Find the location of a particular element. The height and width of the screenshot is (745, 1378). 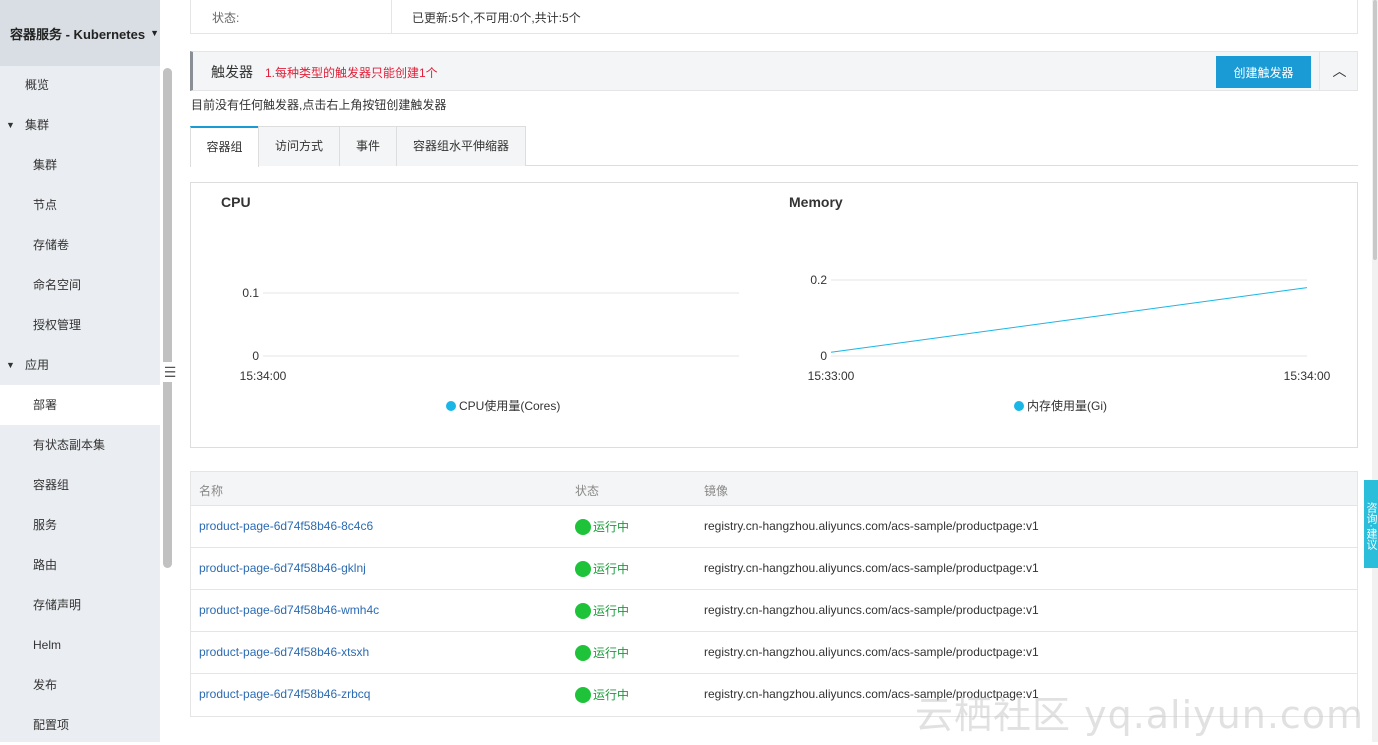

y-tick-label: 0.2 is located at coordinates (818, 280).